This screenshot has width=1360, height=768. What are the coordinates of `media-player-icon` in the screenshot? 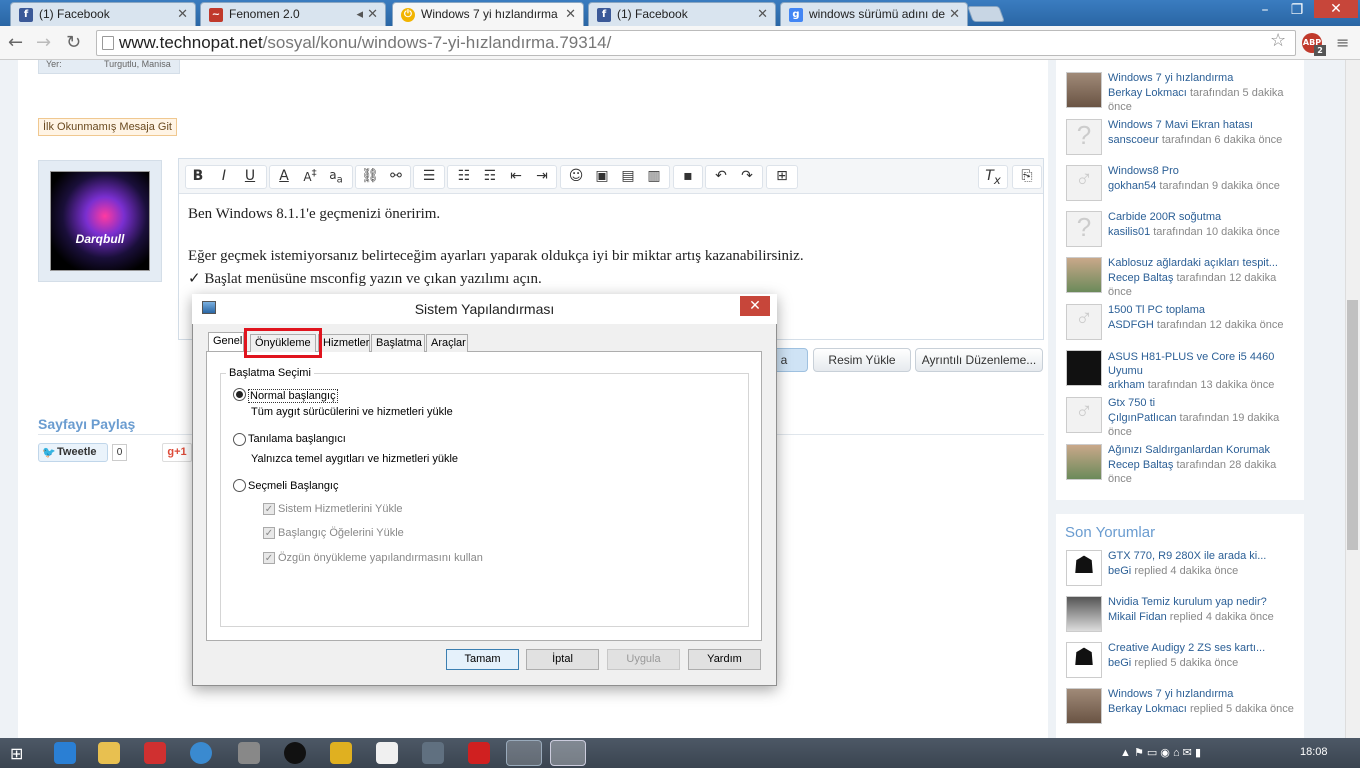 It's located at (295, 753).